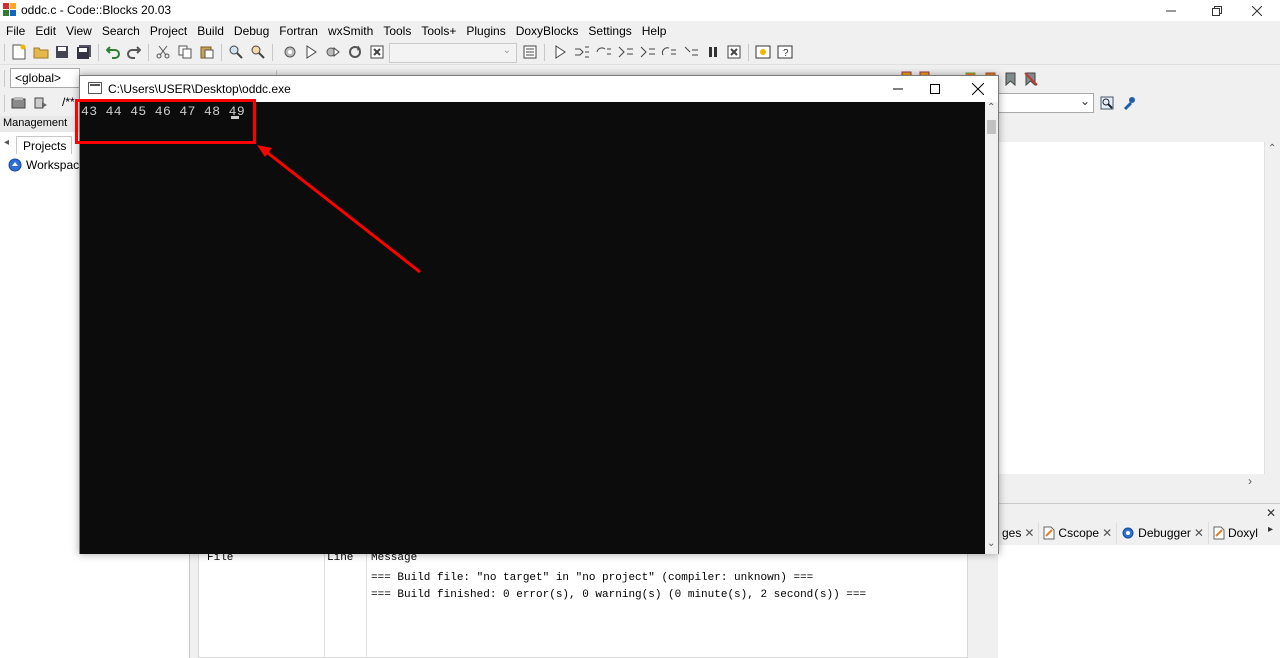  I want to click on find-button, so click(236, 52).